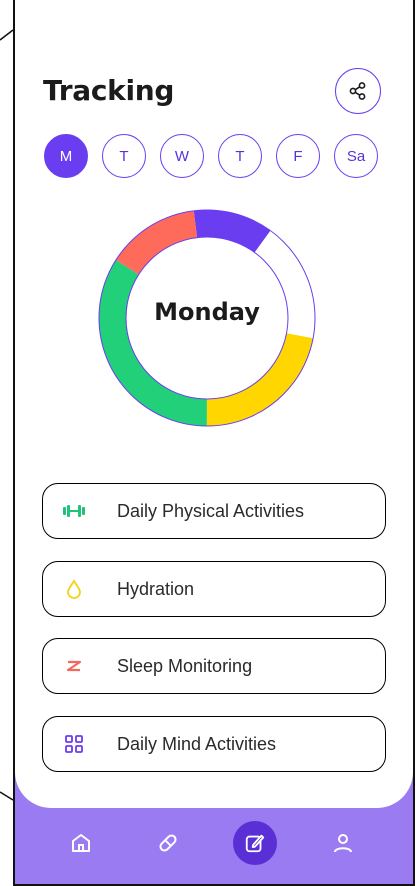 The height and width of the screenshot is (886, 416). What do you see at coordinates (66, 156) in the screenshot?
I see `day-monday: M` at bounding box center [66, 156].